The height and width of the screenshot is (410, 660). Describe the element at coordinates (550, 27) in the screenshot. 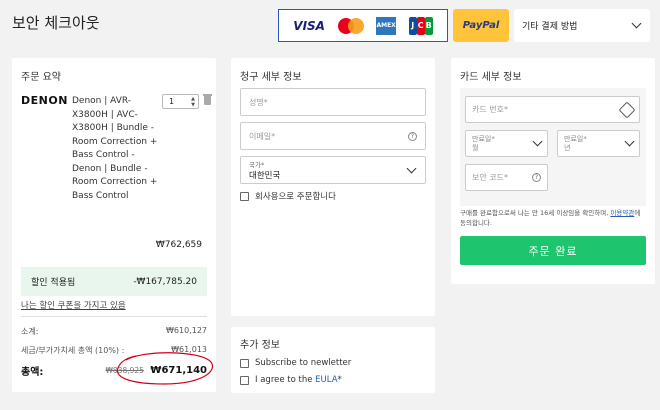

I see `other-payment-label: 기타 결제 방법` at that location.